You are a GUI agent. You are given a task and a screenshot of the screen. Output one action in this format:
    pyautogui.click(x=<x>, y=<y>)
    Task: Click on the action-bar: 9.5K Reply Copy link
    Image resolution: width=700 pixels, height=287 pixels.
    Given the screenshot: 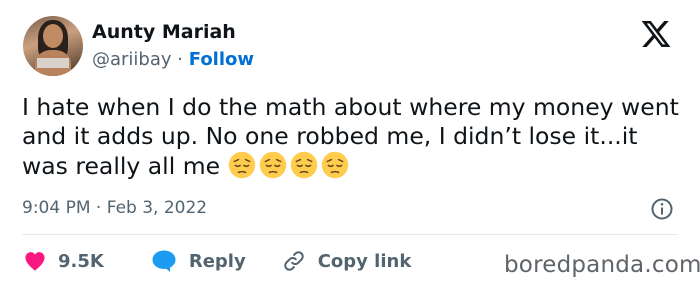 What is the action you would take?
    pyautogui.click(x=216, y=261)
    